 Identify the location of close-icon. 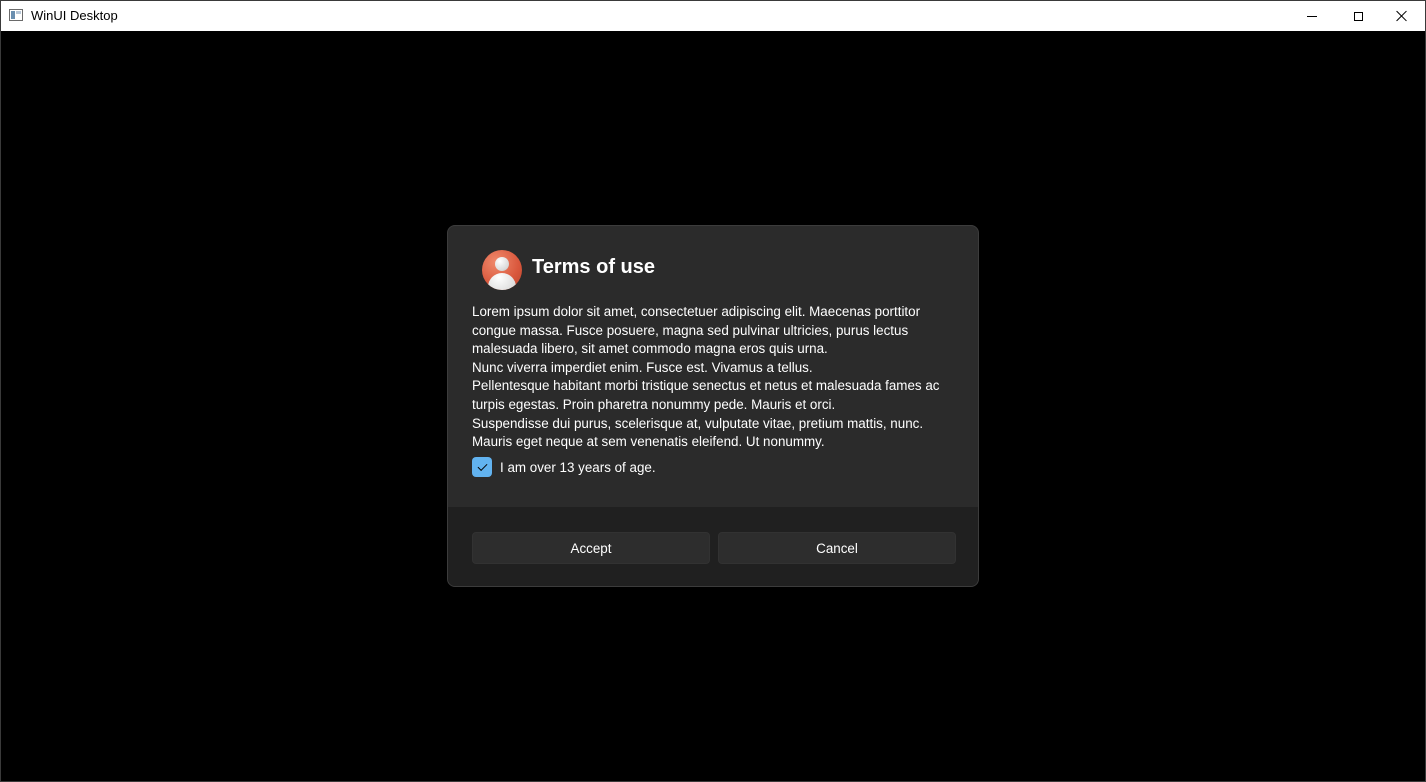
(1402, 16).